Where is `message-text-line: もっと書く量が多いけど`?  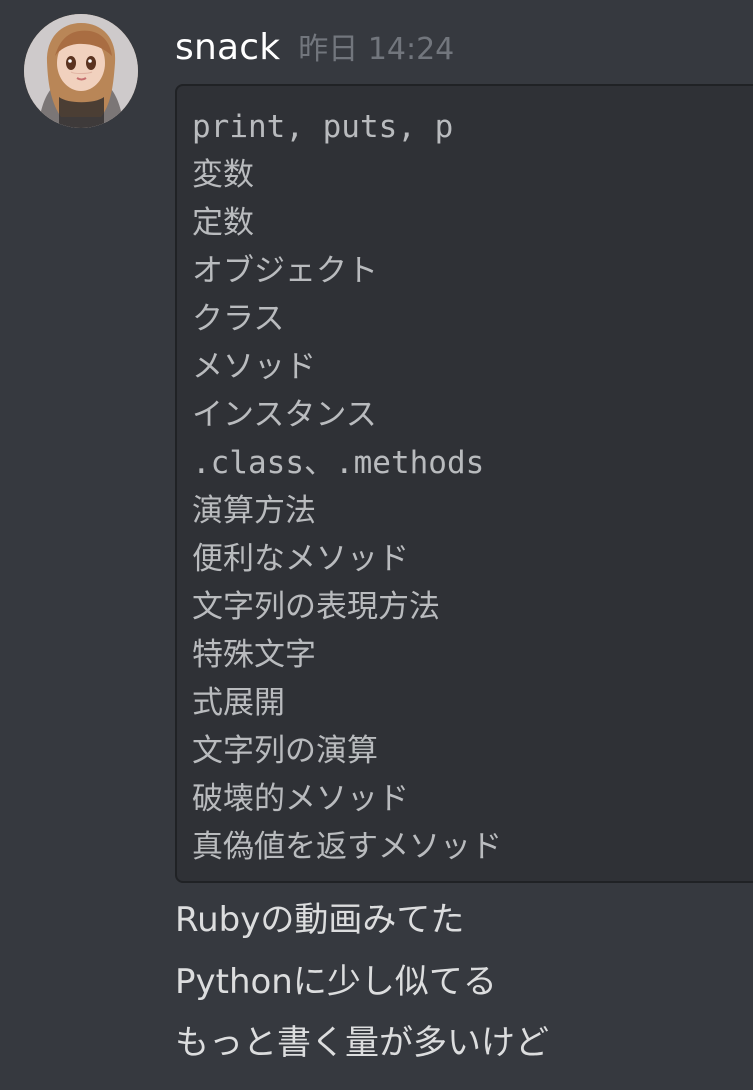 message-text-line: もっと書く量が多いけど is located at coordinates (362, 1043).